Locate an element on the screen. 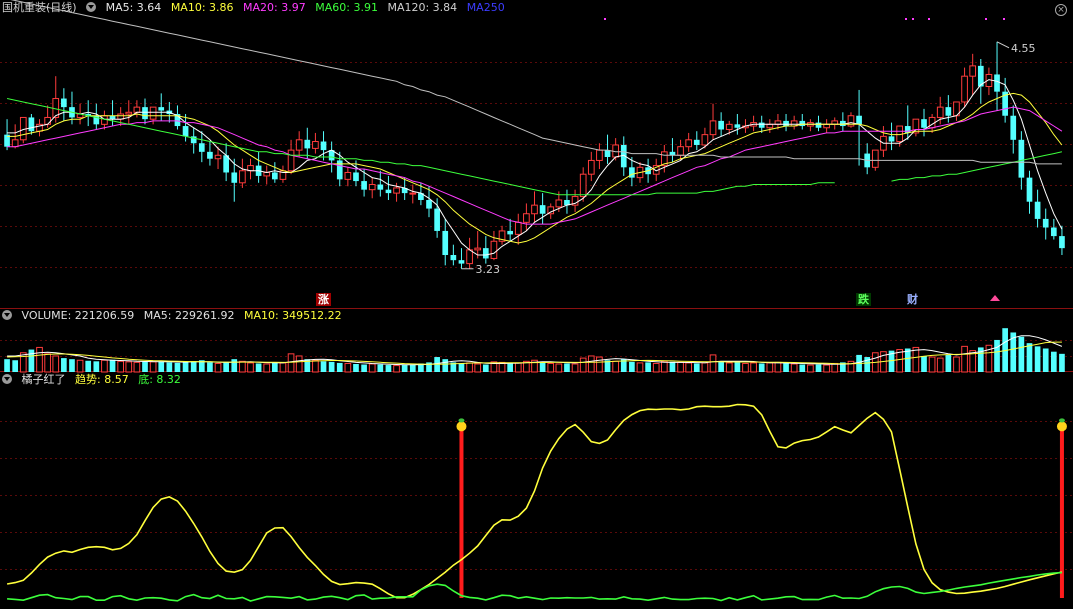 This screenshot has height=609, width=1073. close-icon: × is located at coordinates (1061, 10).